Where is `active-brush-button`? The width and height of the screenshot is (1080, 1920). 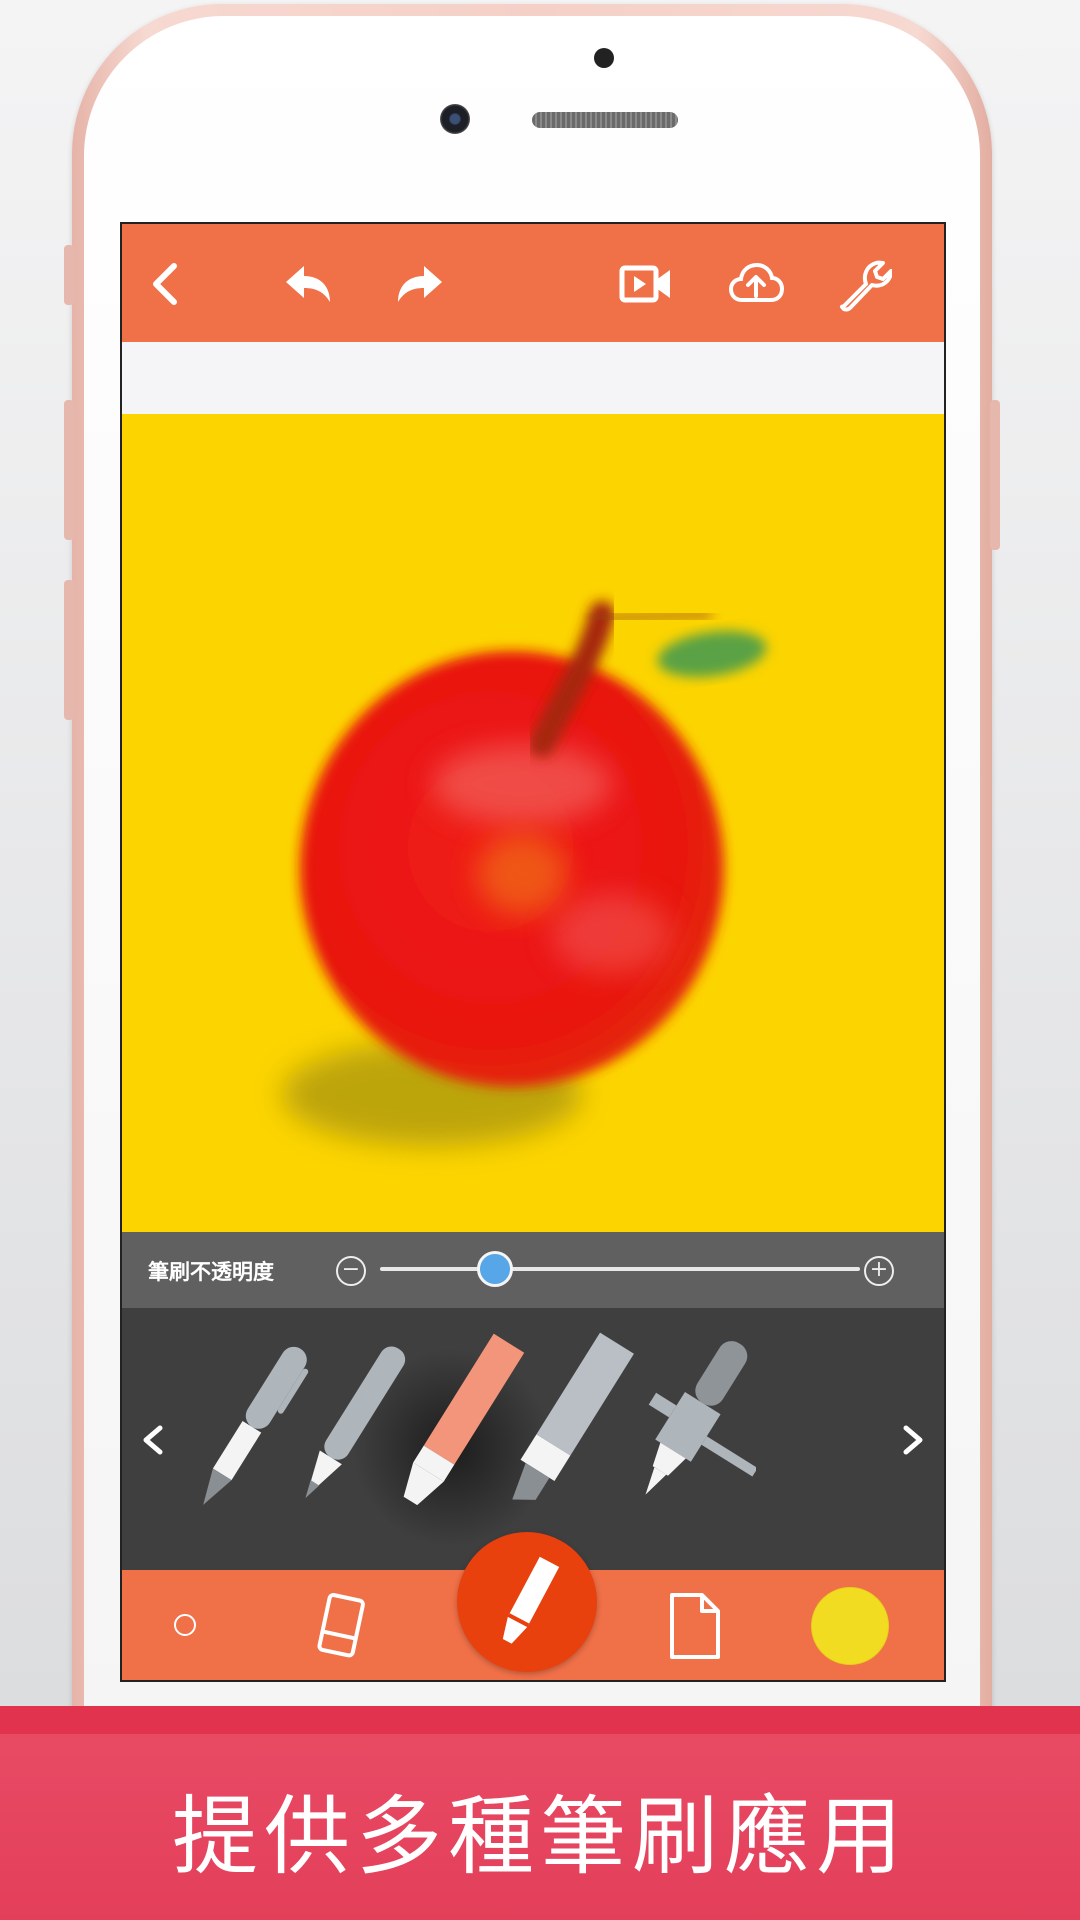
active-brush-button is located at coordinates (527, 1602).